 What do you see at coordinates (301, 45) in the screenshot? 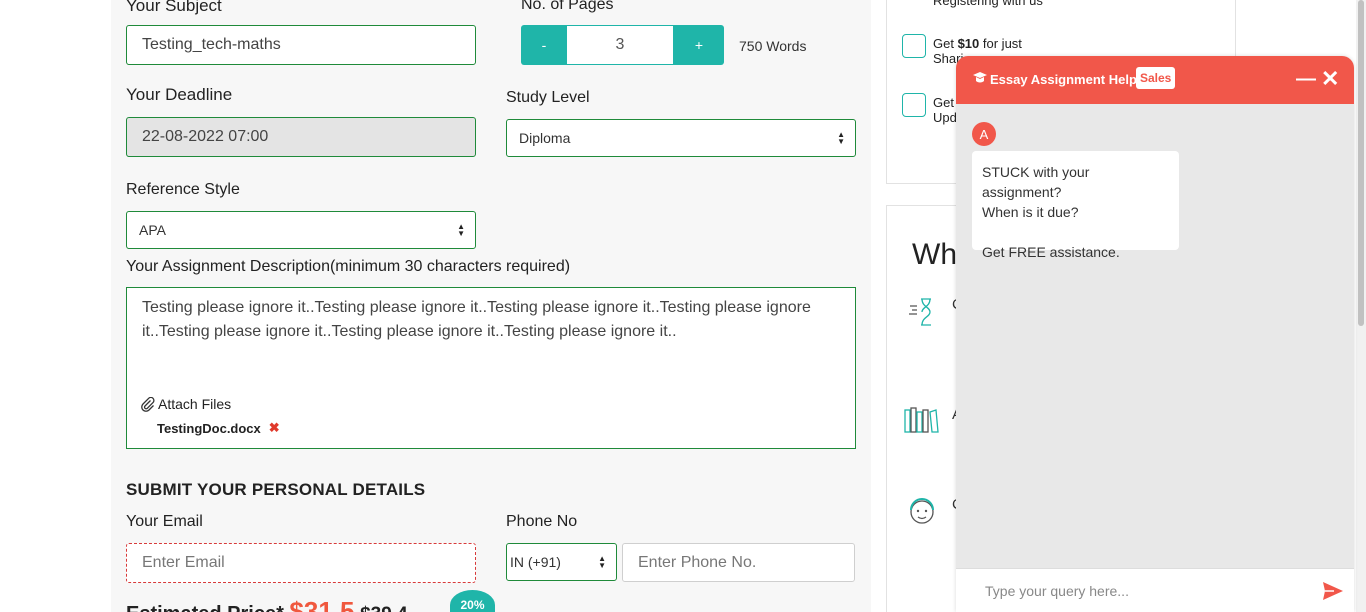
I see `subject-input: Testing_tech-maths` at bounding box center [301, 45].